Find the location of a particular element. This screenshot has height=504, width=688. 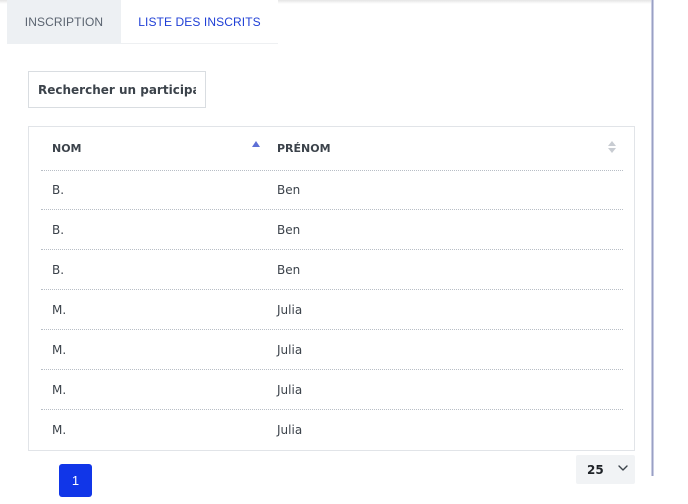

sort-icon is located at coordinates (612, 148).